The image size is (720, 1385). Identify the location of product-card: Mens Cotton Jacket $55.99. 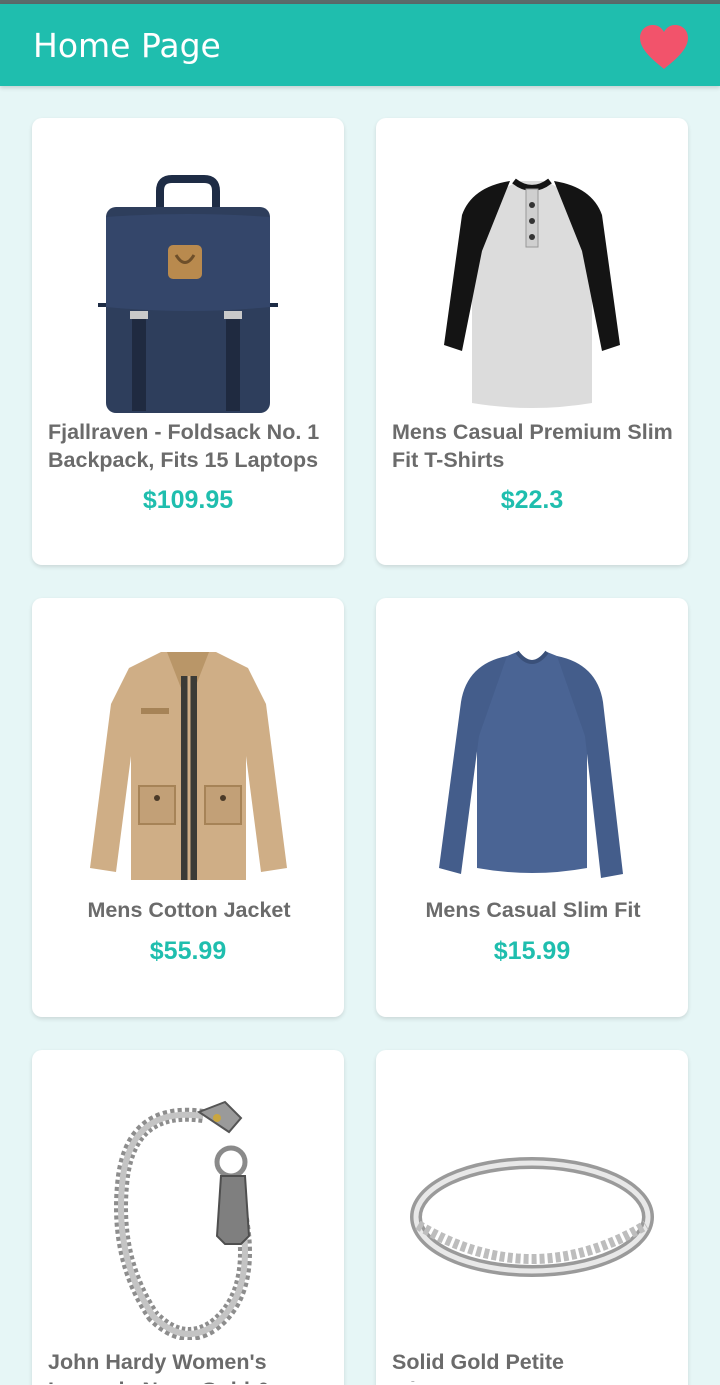
(188, 807).